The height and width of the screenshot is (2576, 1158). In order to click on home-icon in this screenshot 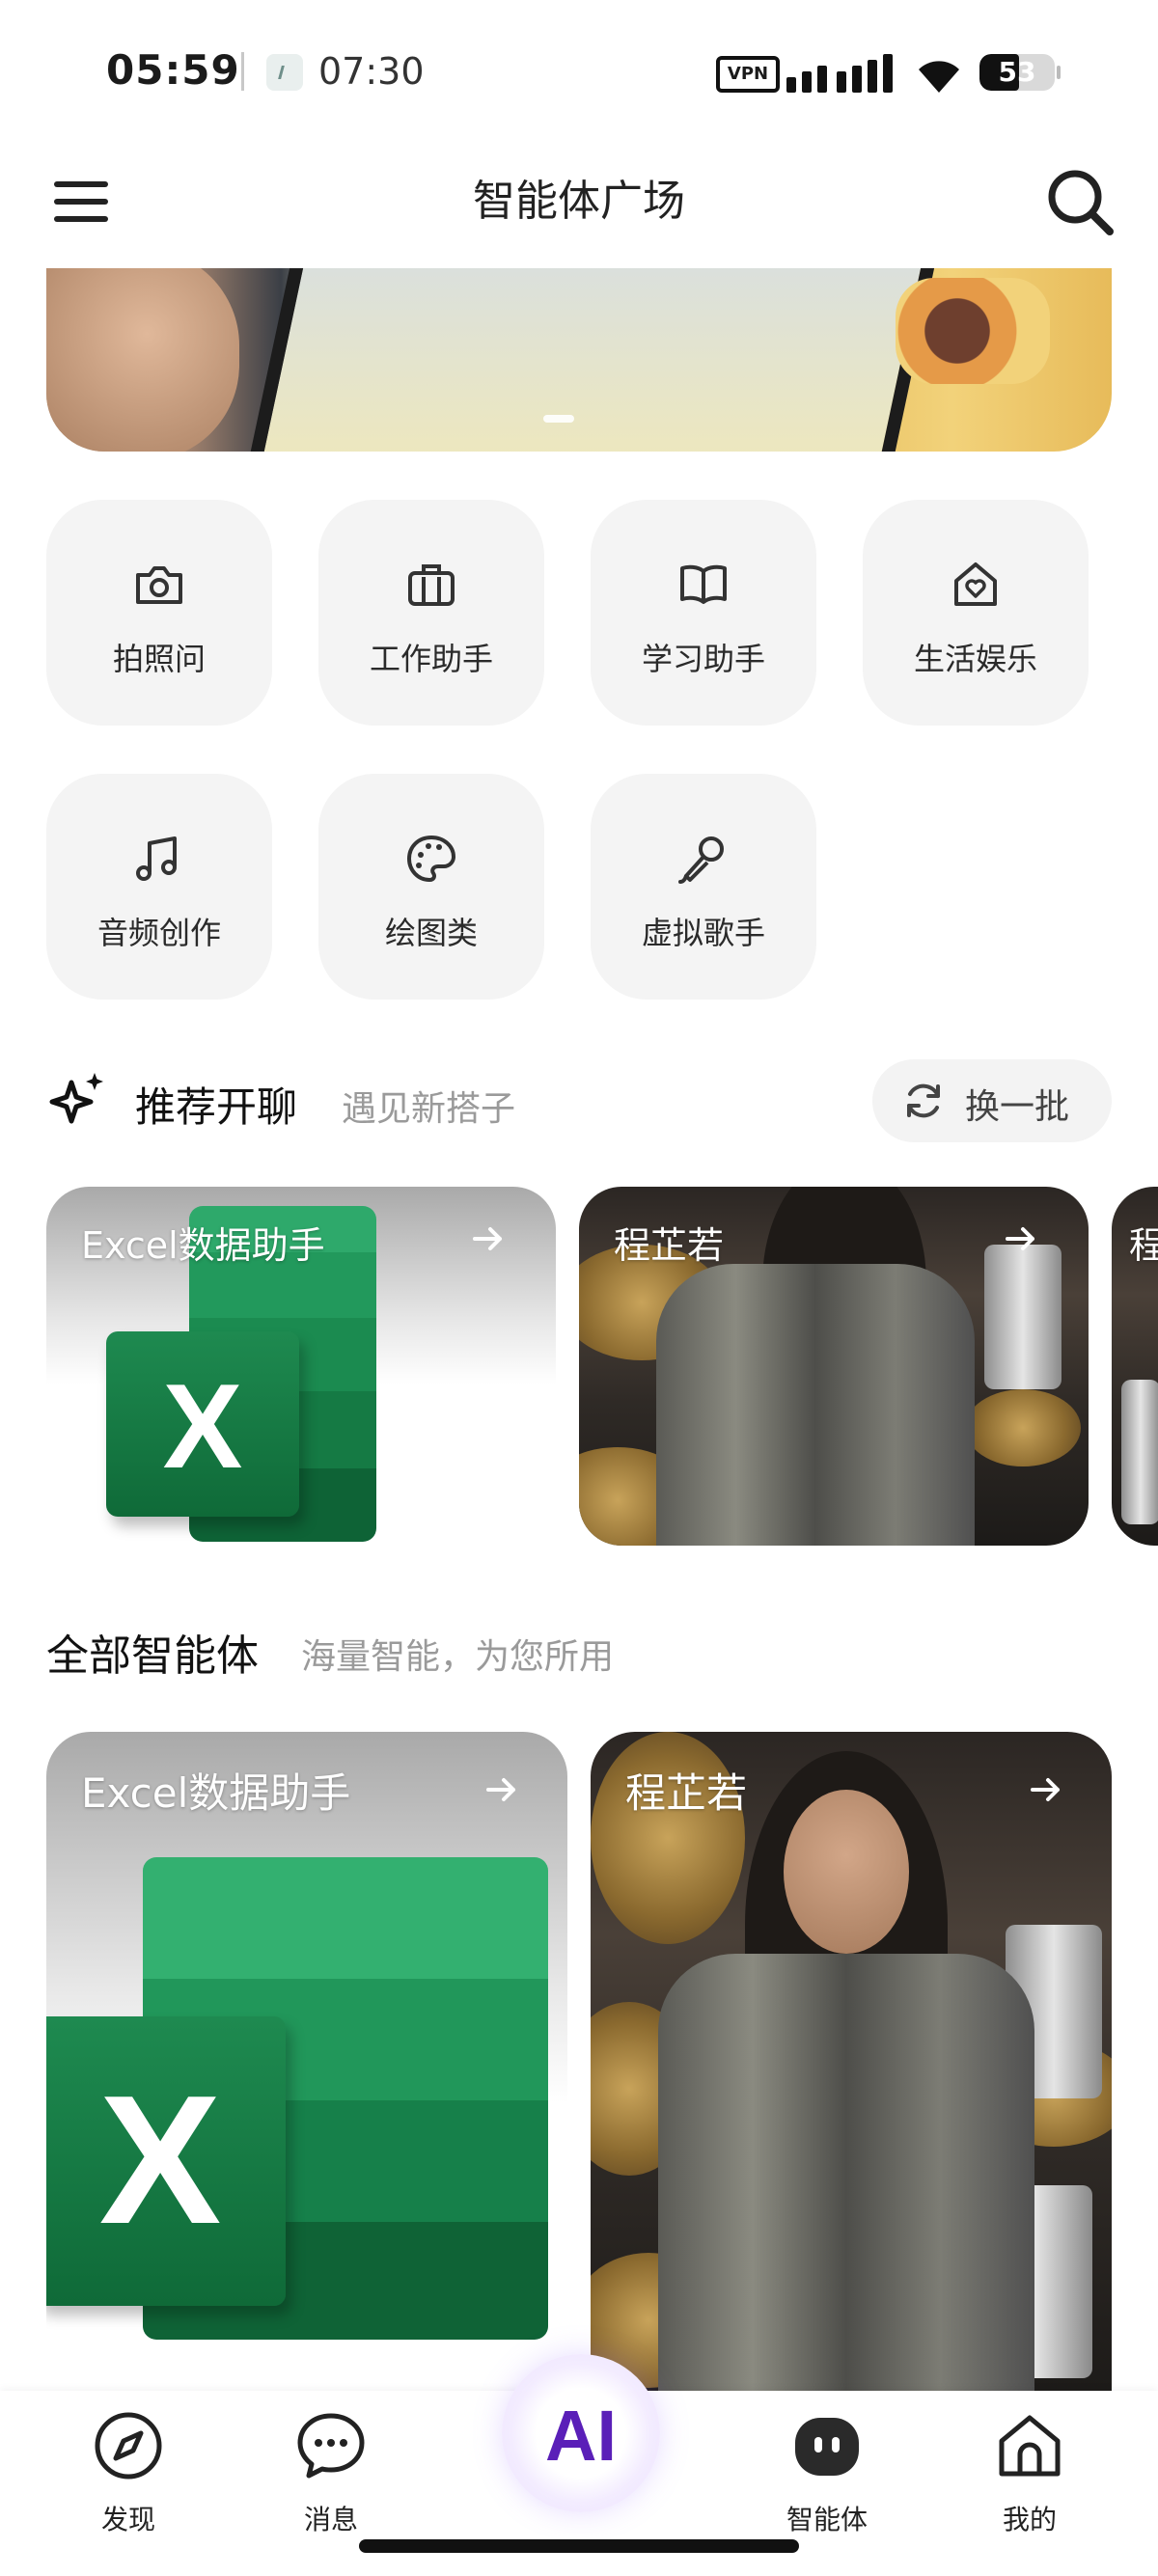, I will do `click(1030, 2446)`.